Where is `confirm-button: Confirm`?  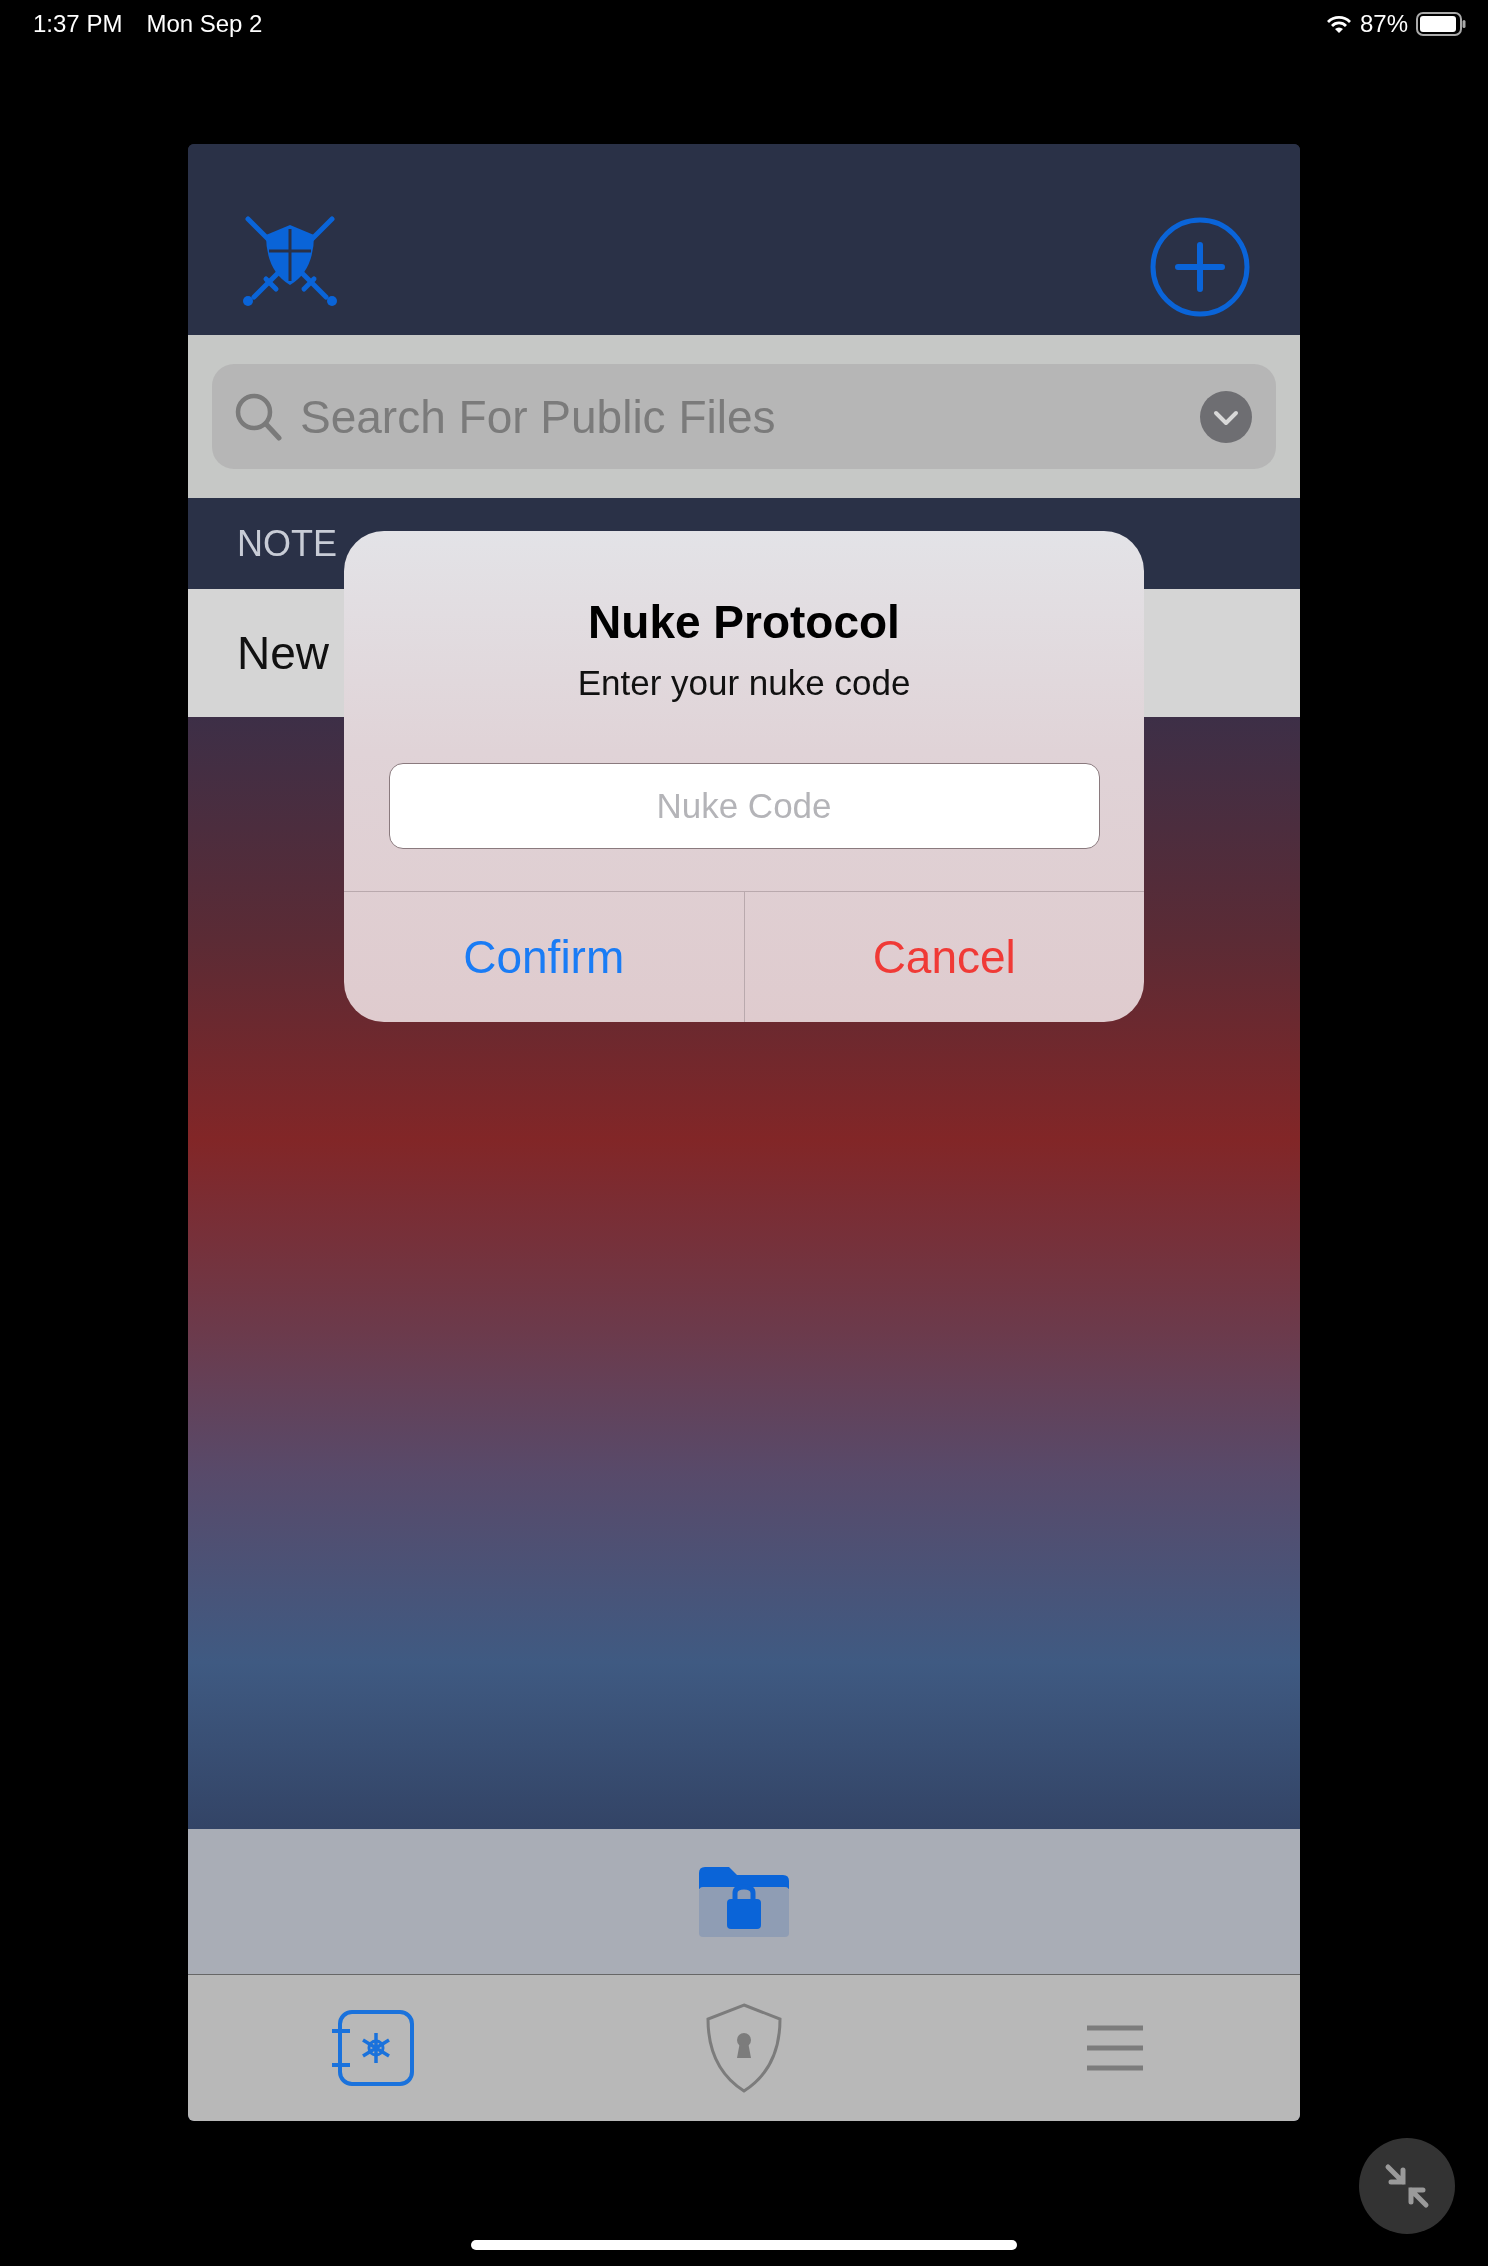
confirm-button: Confirm is located at coordinates (544, 957).